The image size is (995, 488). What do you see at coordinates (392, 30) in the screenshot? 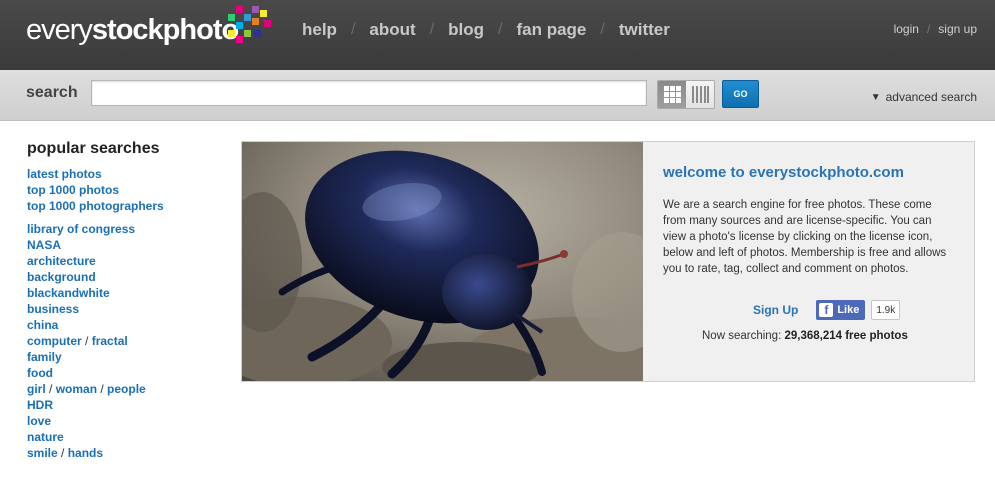
I see `nav-about: about` at bounding box center [392, 30].